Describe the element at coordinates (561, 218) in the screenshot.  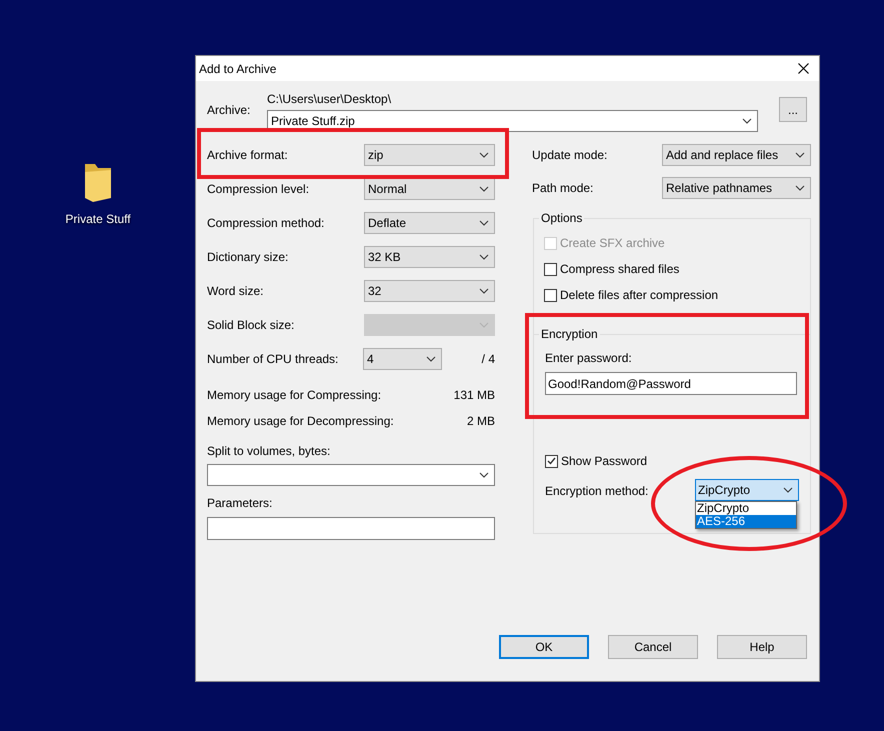
I see `group-title: Options` at that location.